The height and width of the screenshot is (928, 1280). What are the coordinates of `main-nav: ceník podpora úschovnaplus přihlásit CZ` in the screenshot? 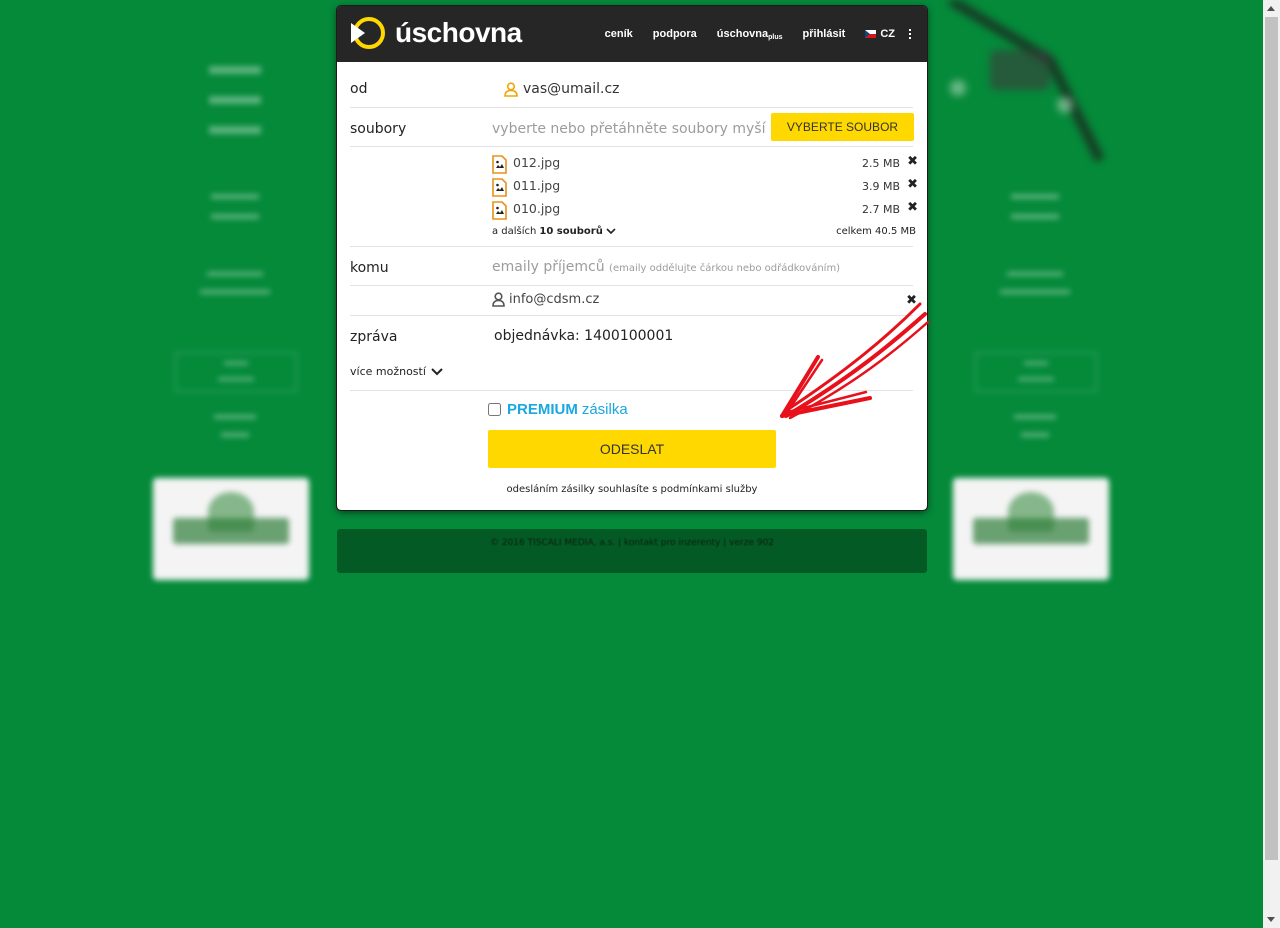 It's located at (748, 34).